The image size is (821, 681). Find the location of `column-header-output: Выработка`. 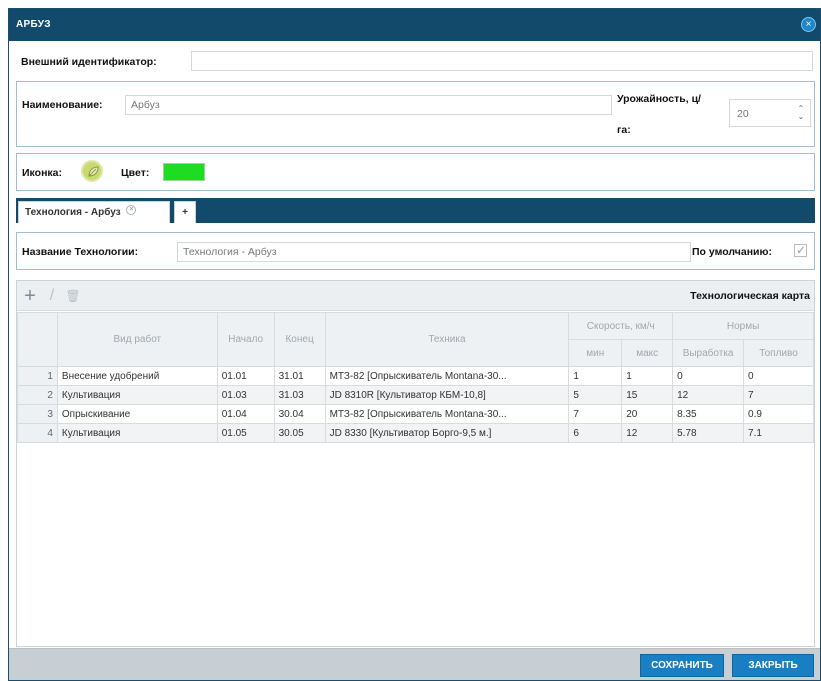

column-header-output: Выработка is located at coordinates (708, 353).